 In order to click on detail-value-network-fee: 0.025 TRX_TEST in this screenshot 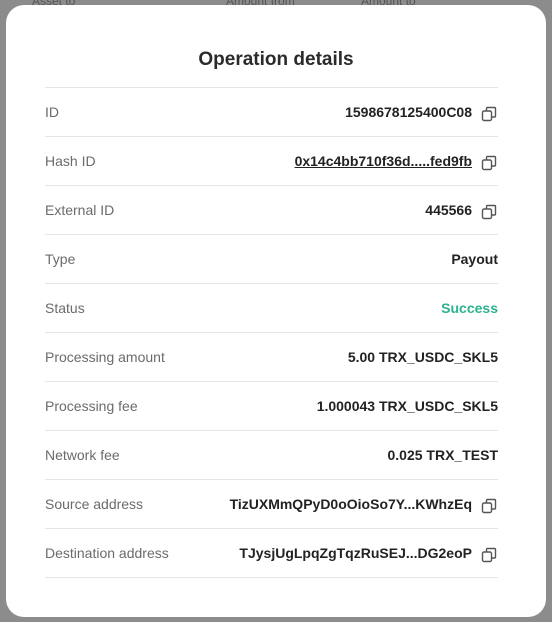, I will do `click(443, 455)`.